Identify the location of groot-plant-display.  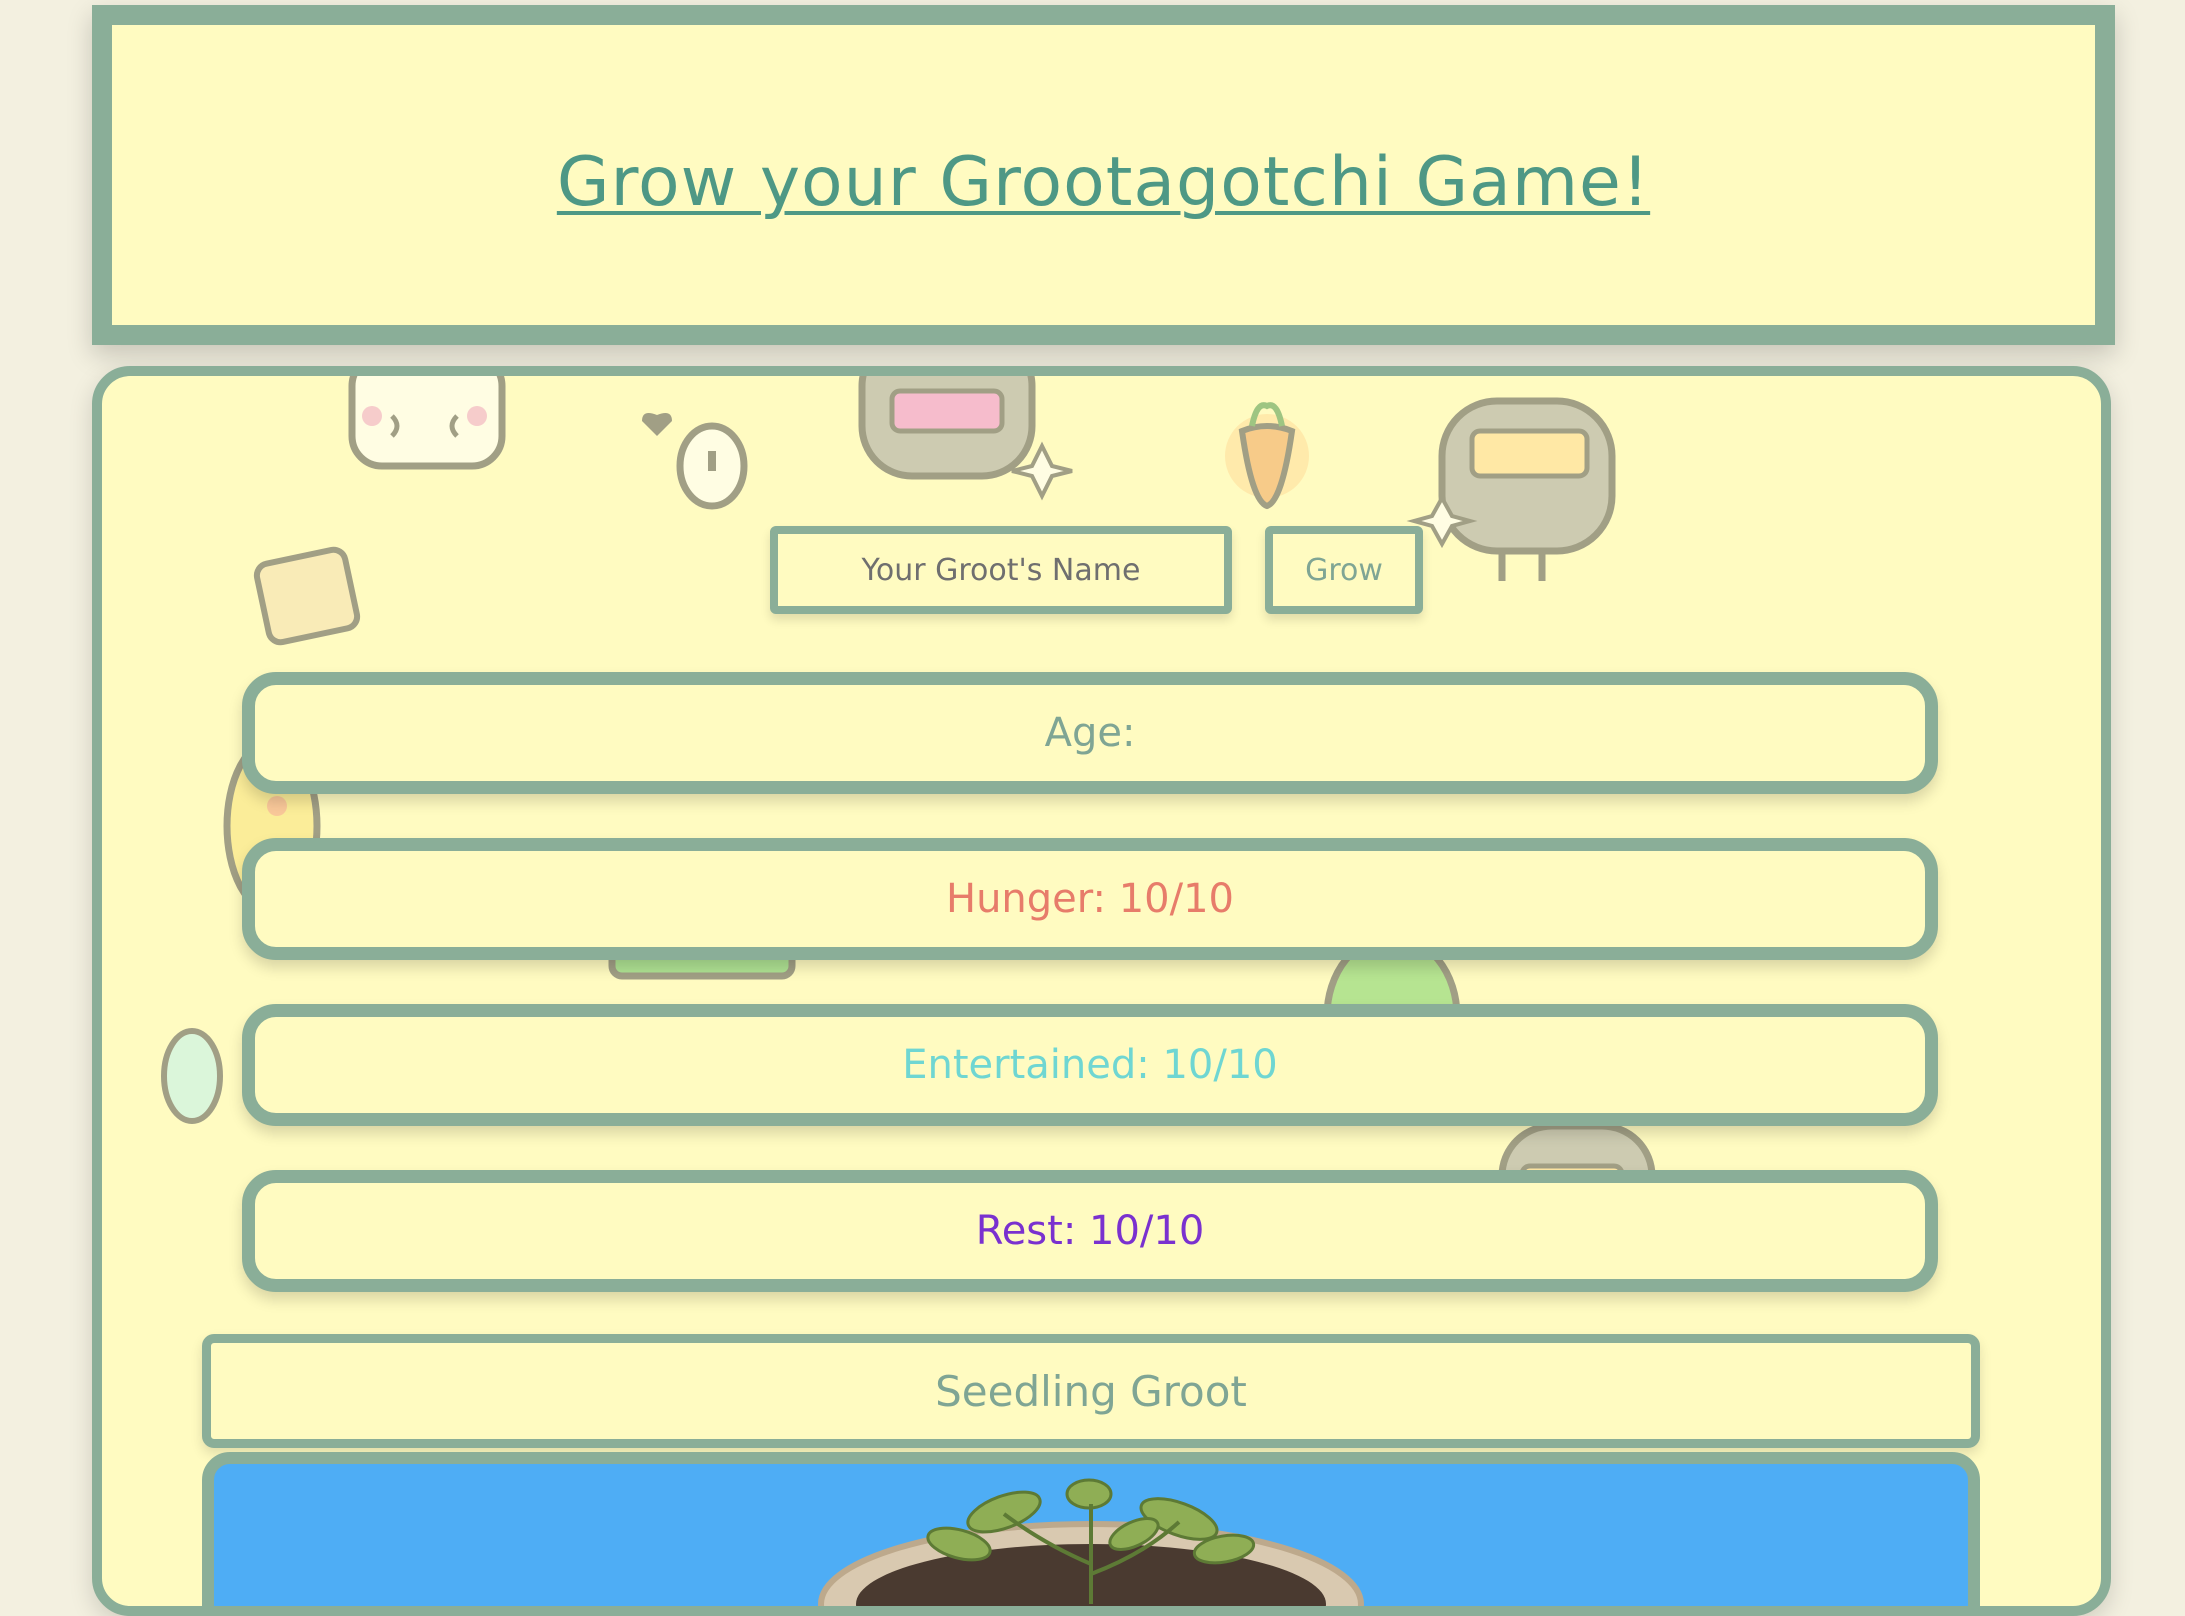
(1091, 1529).